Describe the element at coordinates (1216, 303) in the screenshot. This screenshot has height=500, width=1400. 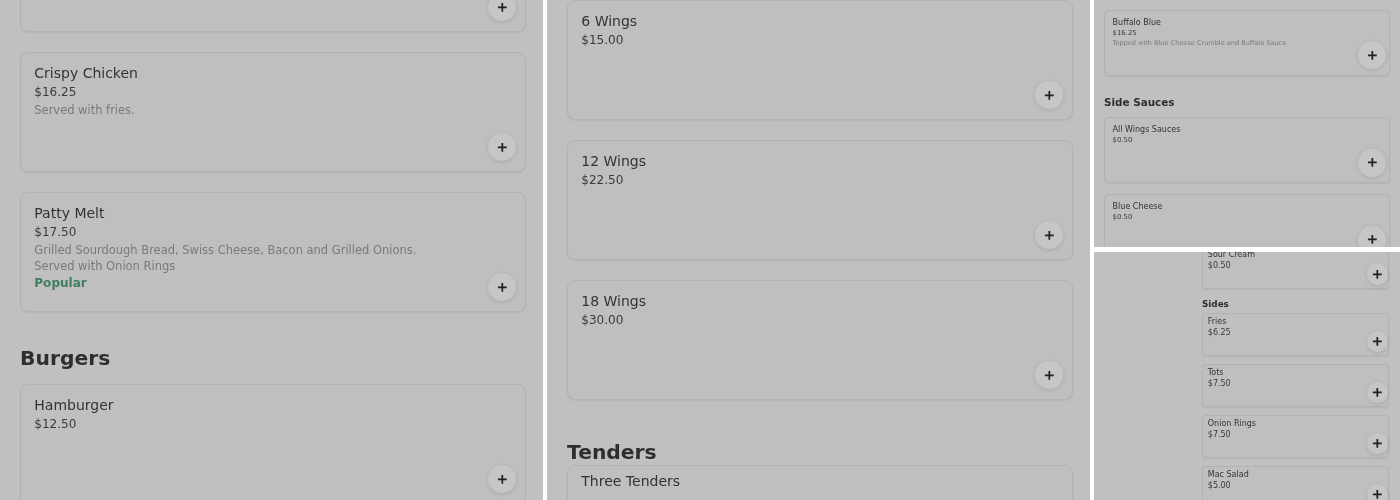
I see `section-heading: Sides` at that location.